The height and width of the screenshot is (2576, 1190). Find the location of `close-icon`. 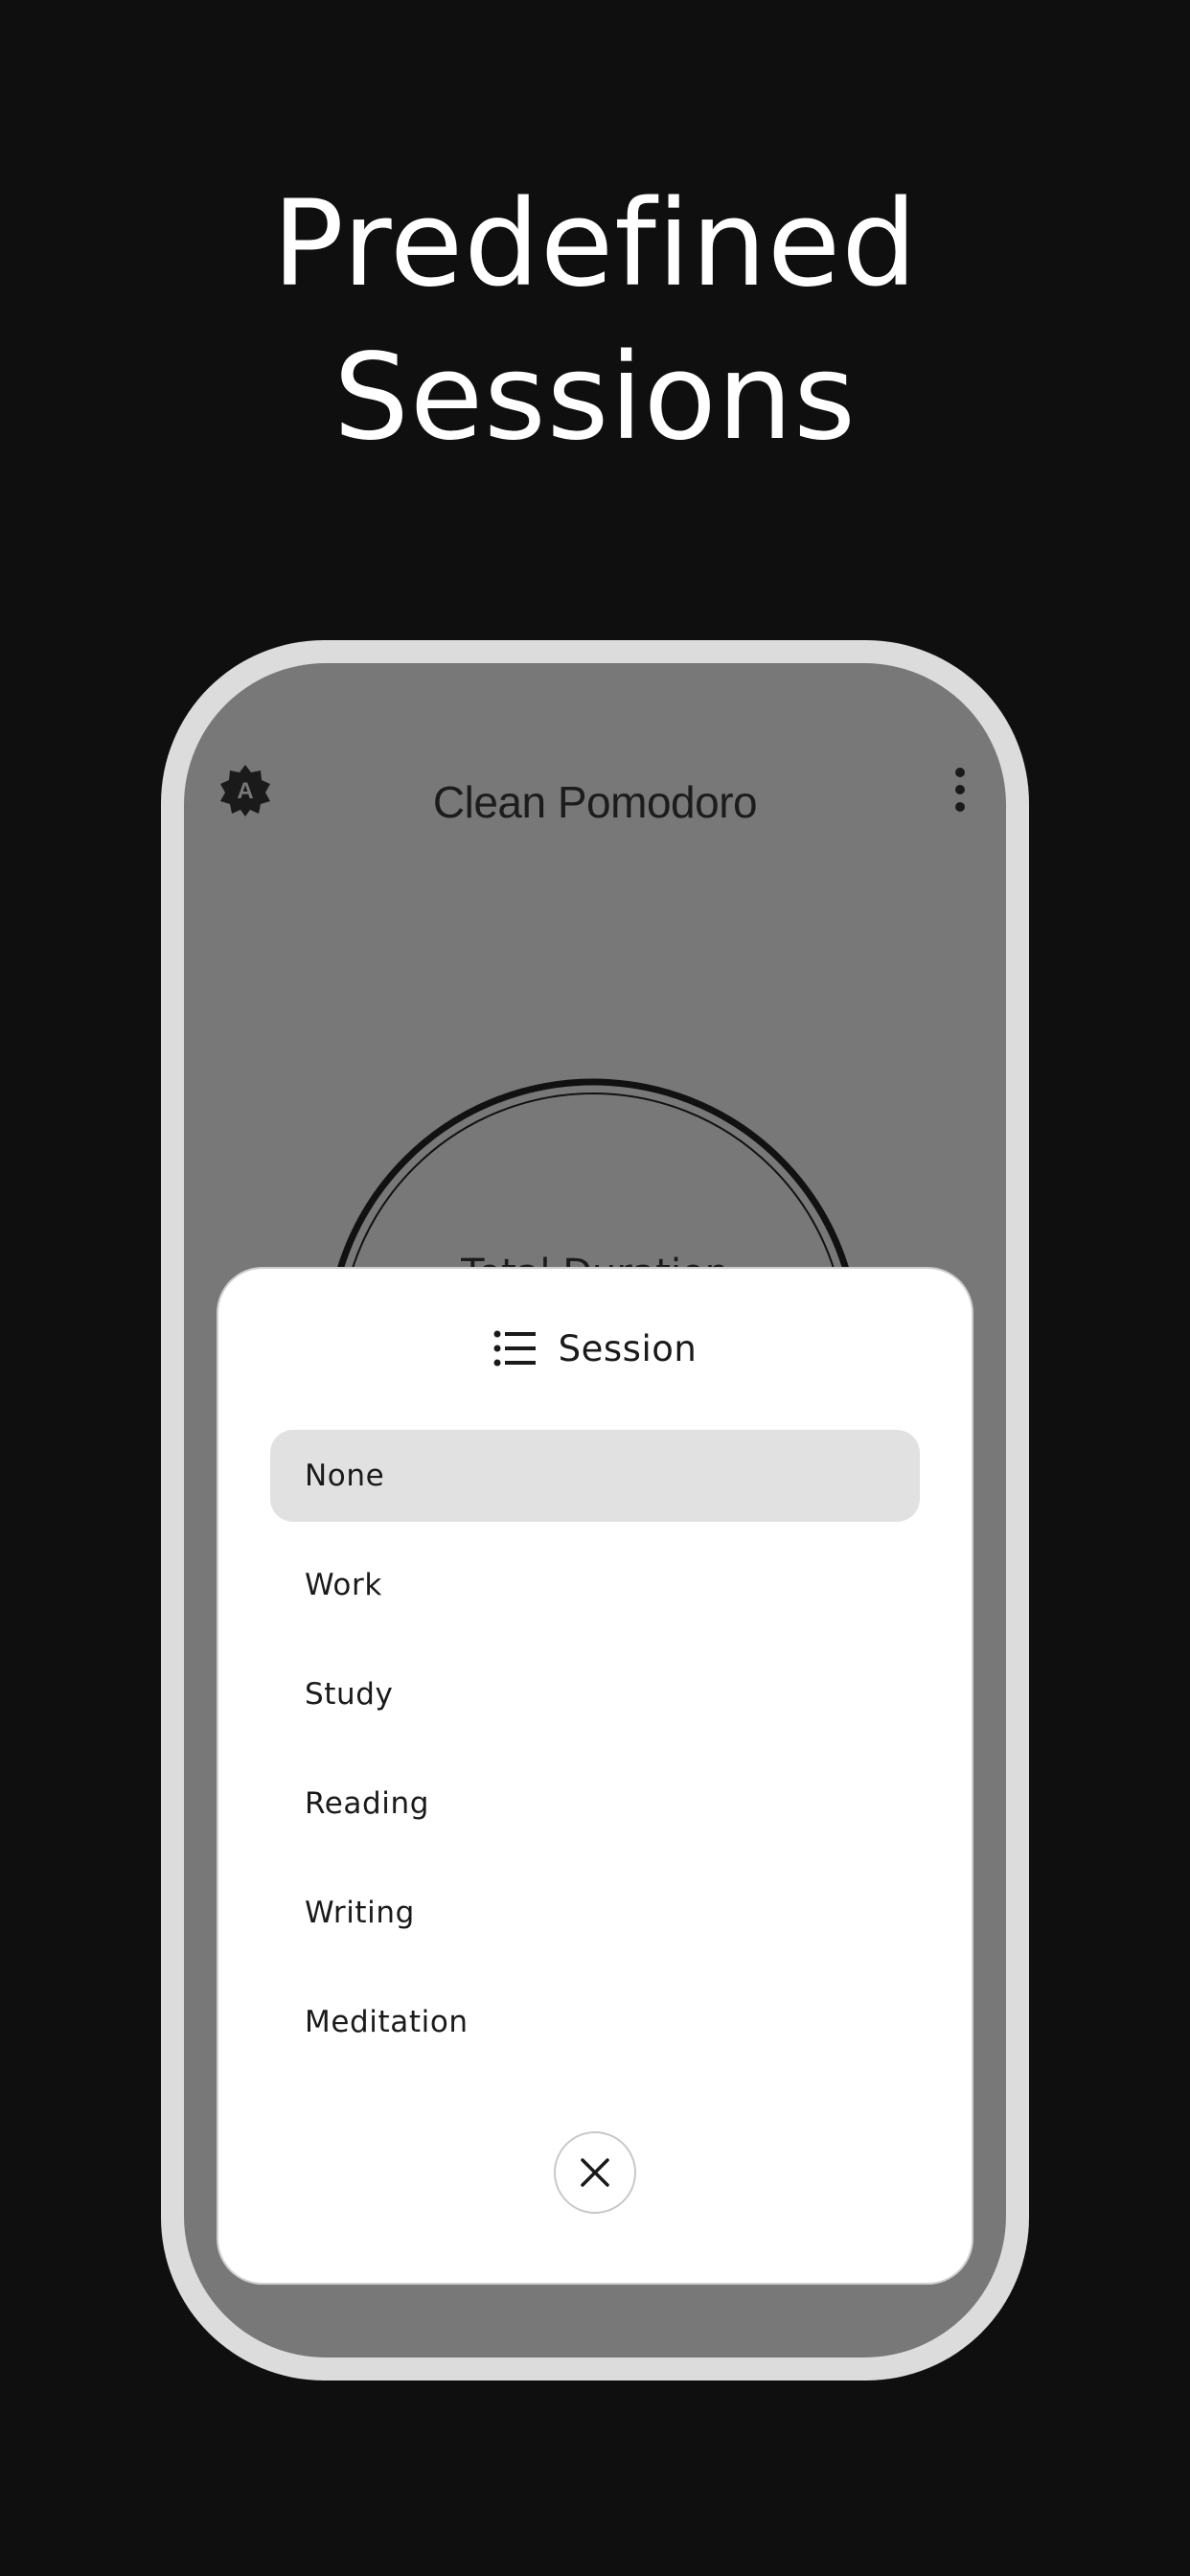

close-icon is located at coordinates (595, 2172).